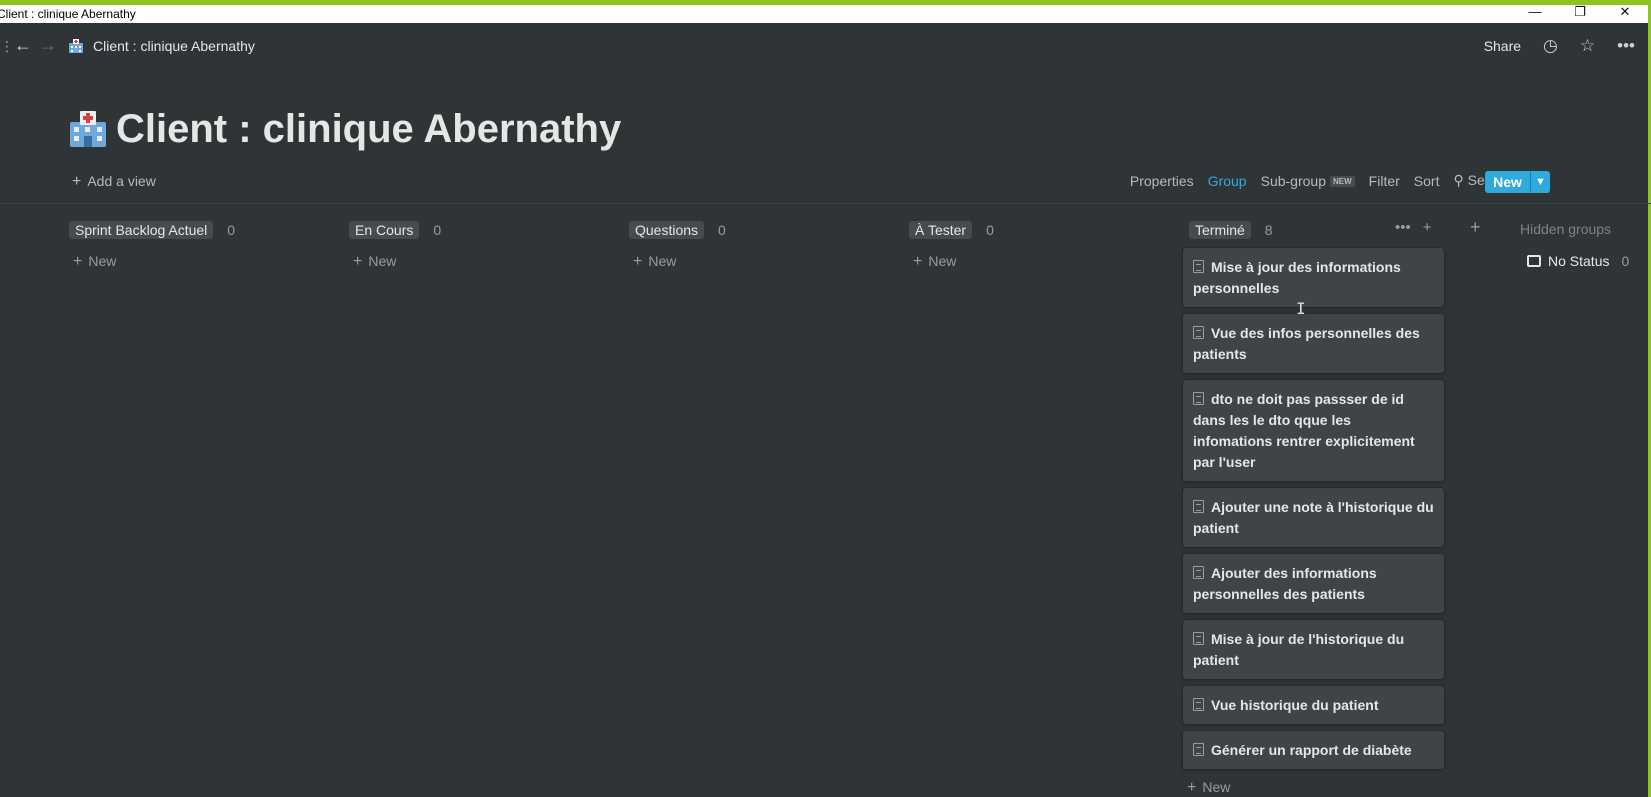 The image size is (1651, 797). I want to click on no-status-label: No Status, so click(1579, 261).